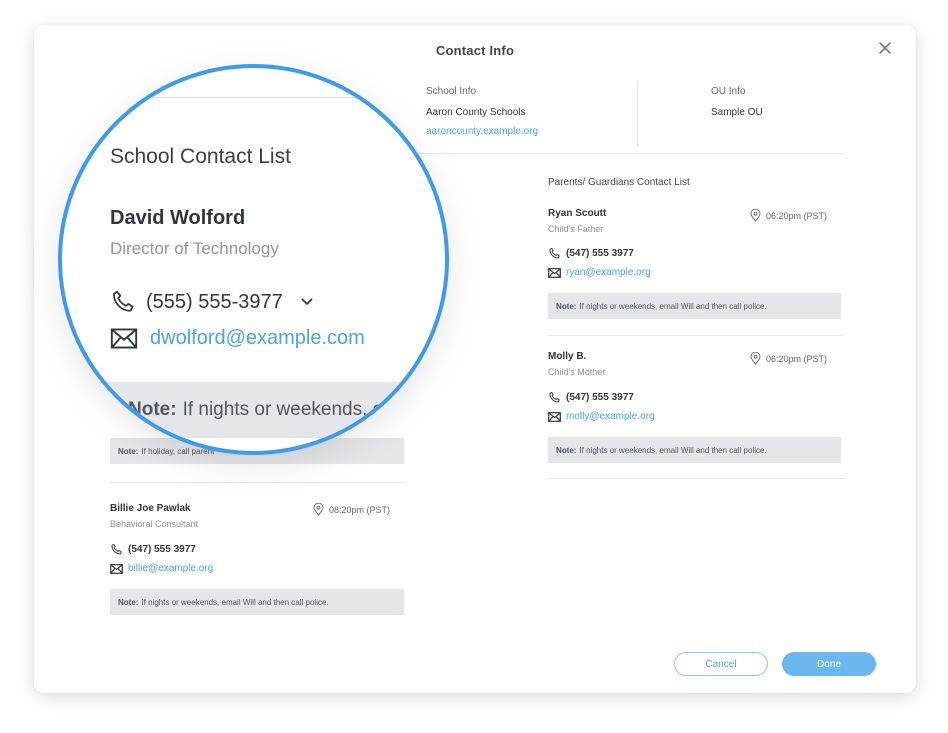 This screenshot has height=733, width=948. I want to click on done-button: Done, so click(829, 664).